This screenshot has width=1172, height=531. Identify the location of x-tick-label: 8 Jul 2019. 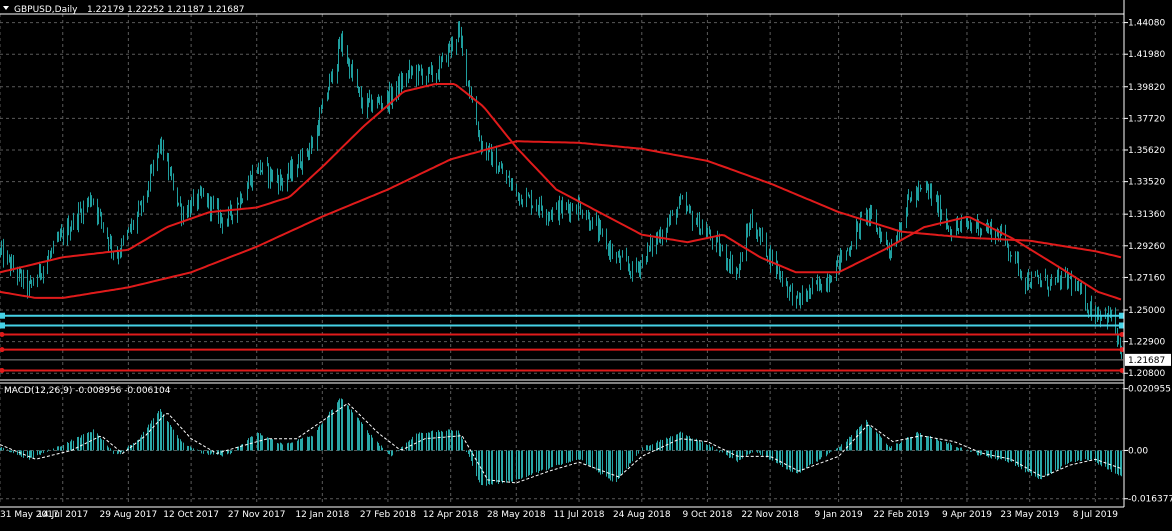
(1095, 515).